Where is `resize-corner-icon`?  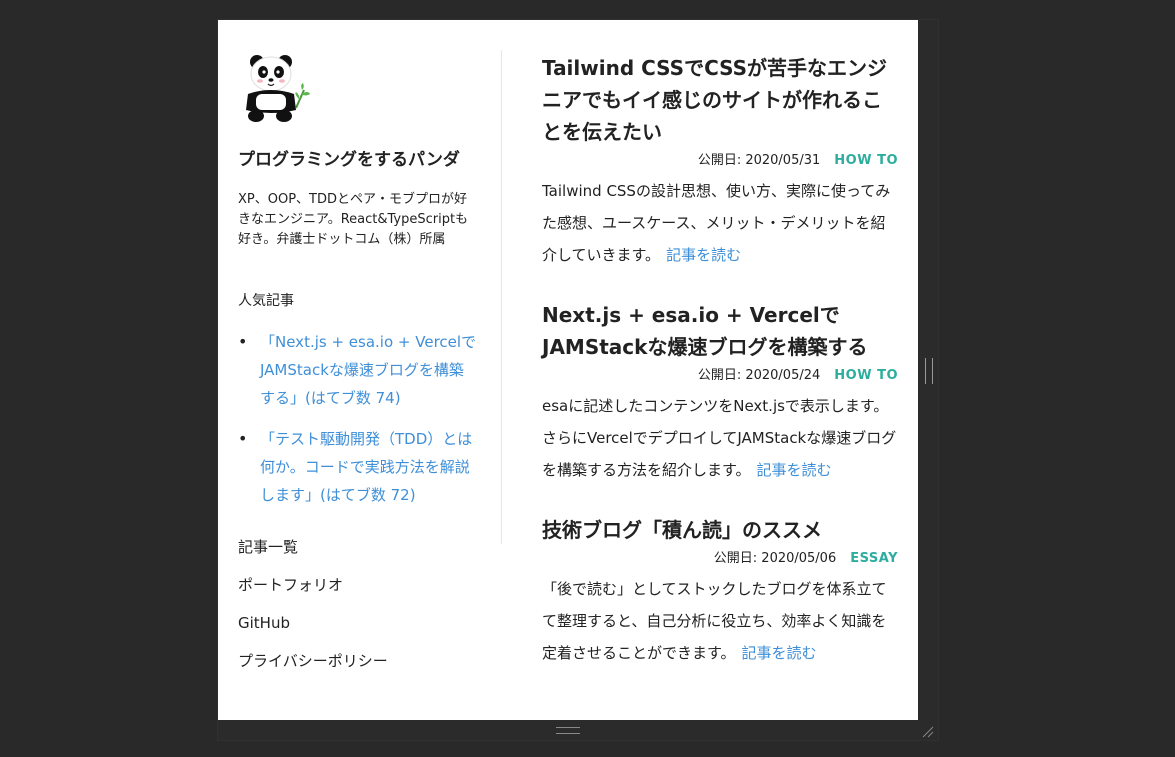 resize-corner-icon is located at coordinates (927, 731).